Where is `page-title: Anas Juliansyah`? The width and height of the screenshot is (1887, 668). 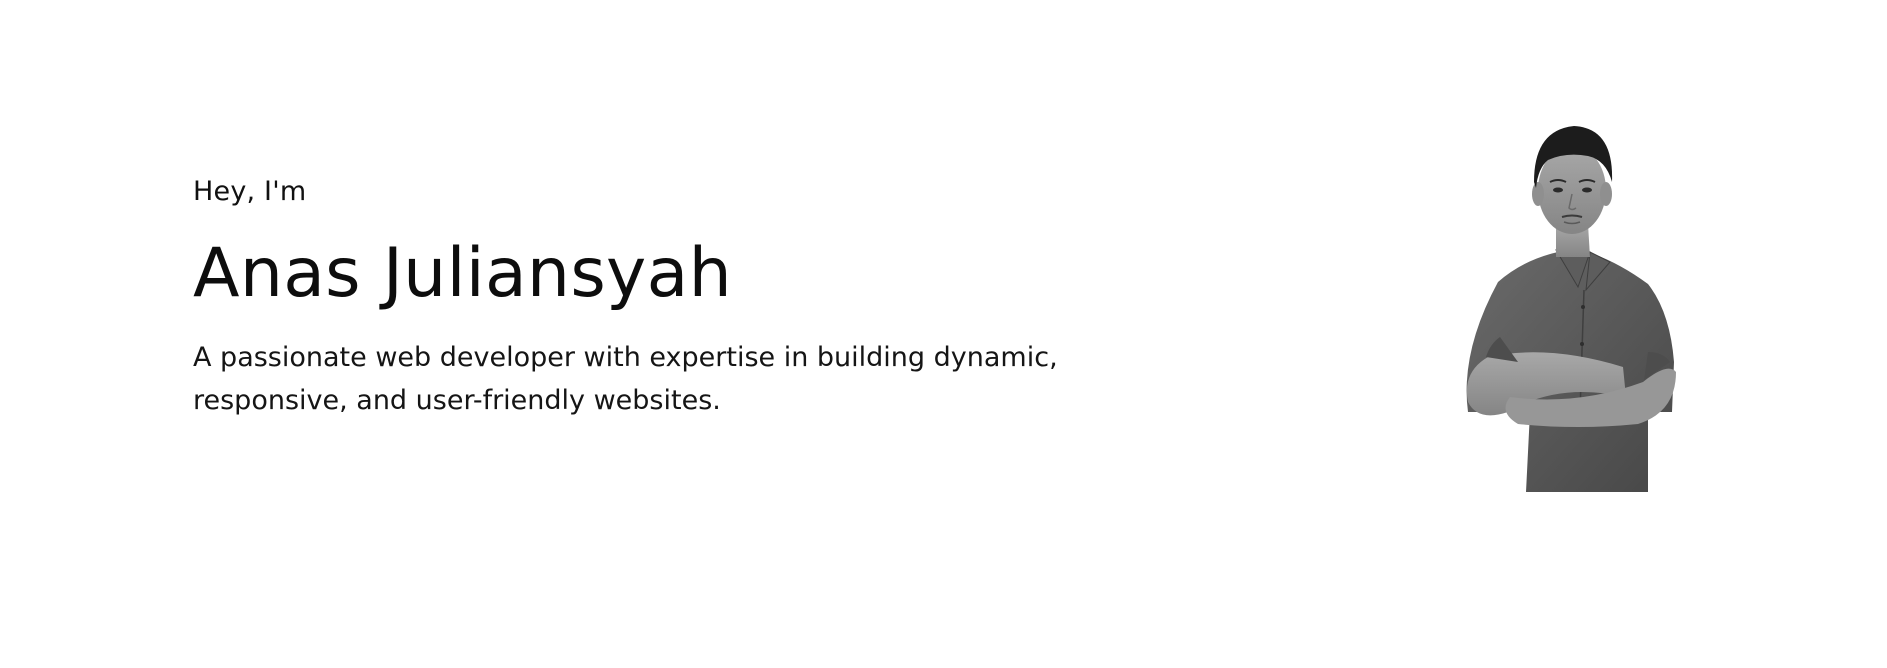 page-title: Anas Juliansyah is located at coordinates (462, 273).